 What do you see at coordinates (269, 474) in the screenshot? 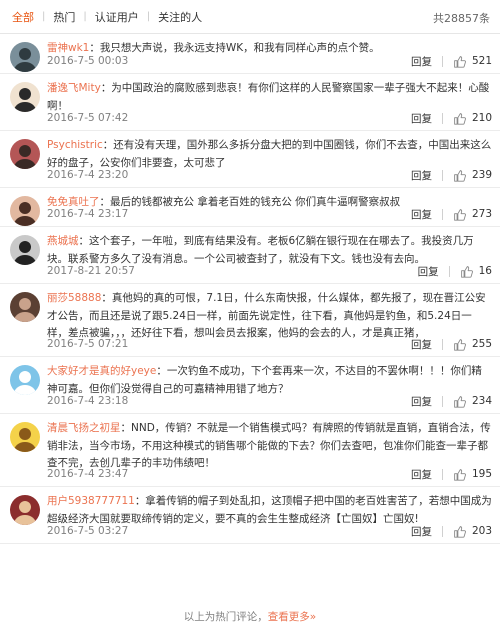
I see `comment-meta: 2016-7-4 23:47 回复 195` at bounding box center [269, 474].